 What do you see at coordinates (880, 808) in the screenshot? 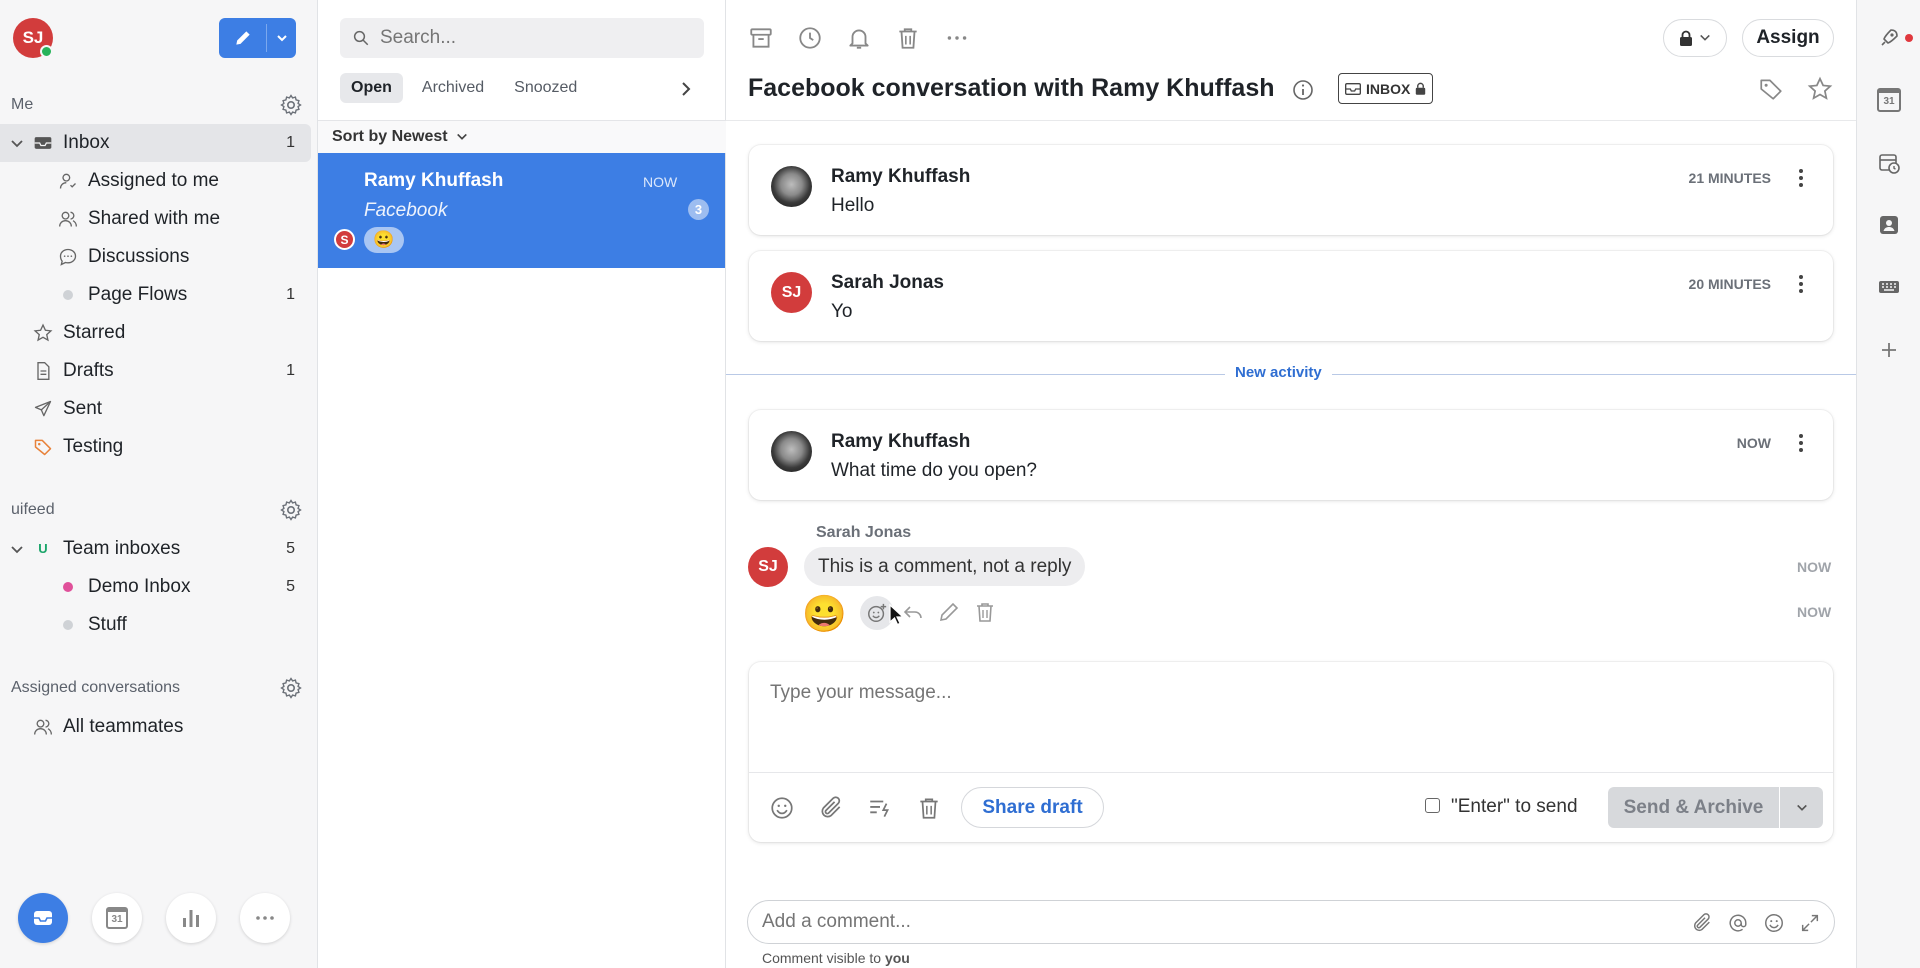
I see `snippets-icon` at bounding box center [880, 808].